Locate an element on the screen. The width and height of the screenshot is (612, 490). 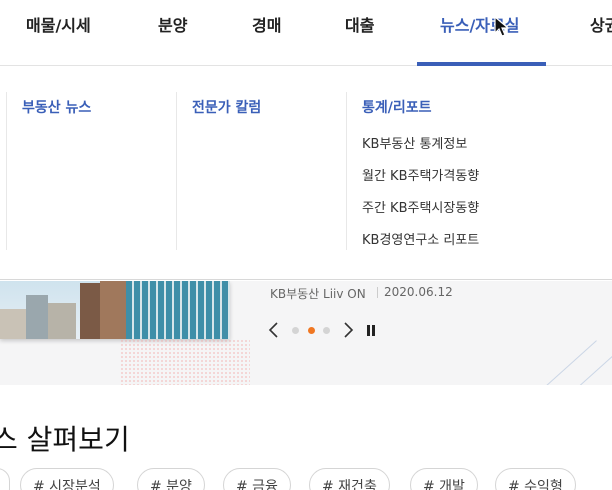
tag-reconstruction: # 재건축 is located at coordinates (349, 479).